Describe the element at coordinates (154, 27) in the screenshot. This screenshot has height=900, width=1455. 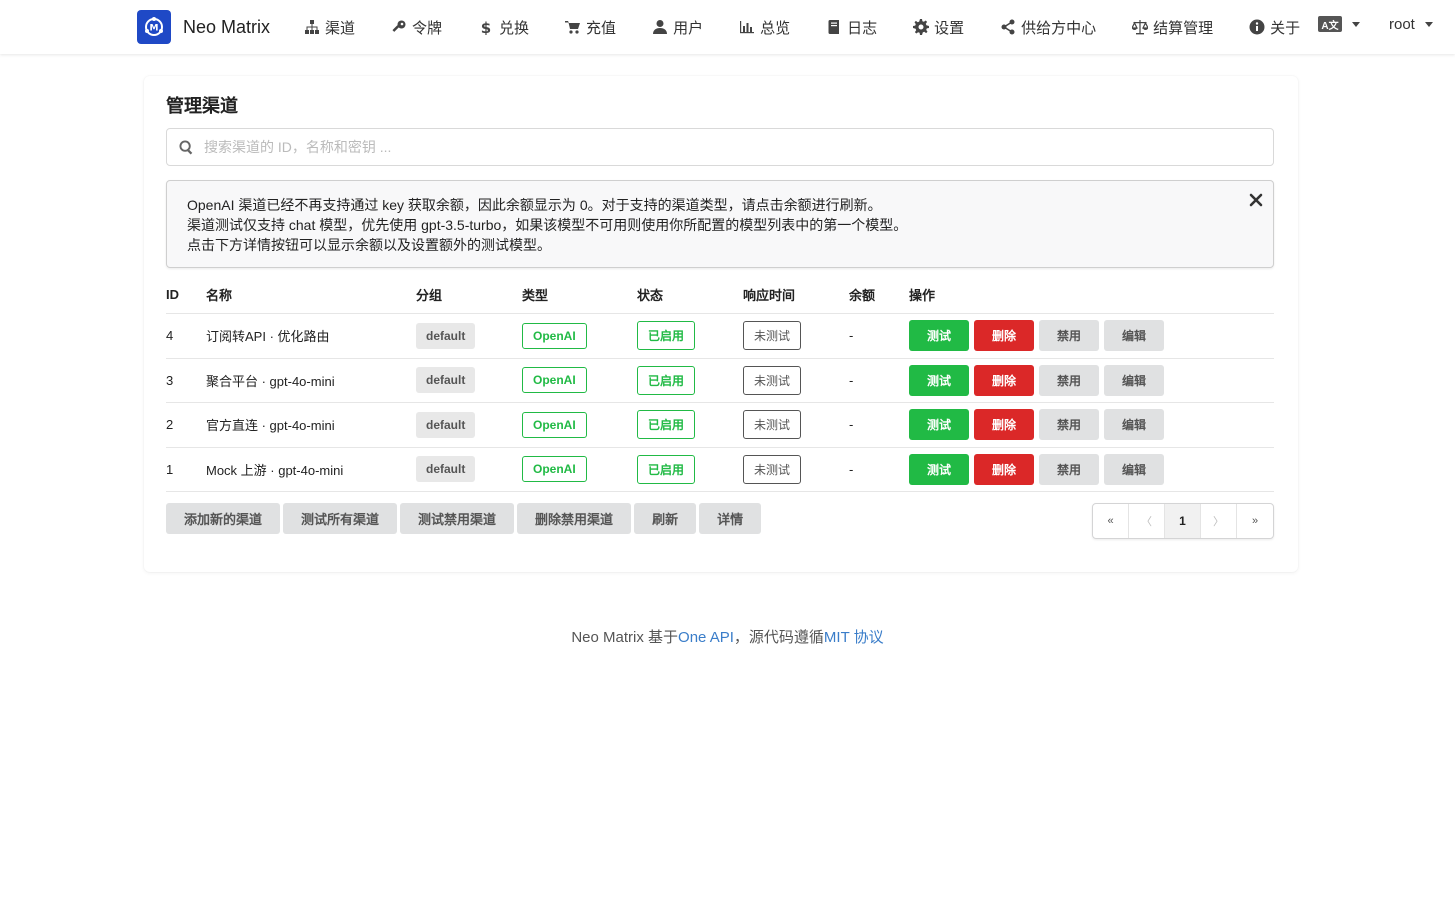
I see `logo-icon: M` at that location.